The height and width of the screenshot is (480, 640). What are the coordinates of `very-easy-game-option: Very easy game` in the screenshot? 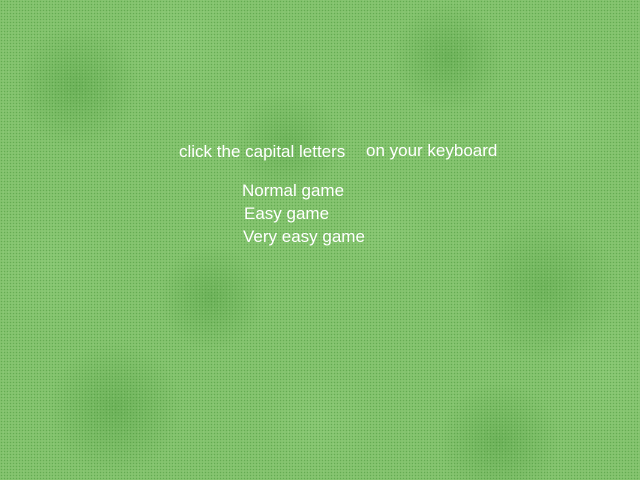 It's located at (304, 237).